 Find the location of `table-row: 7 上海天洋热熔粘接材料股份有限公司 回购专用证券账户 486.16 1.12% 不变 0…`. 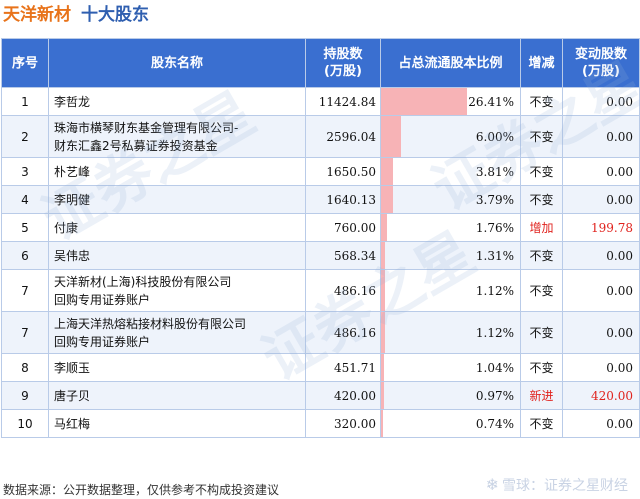

table-row: 7 上海天洋热熔粘接材料股份有限公司 回购专用证券账户 486.16 1.12% 不变 0… is located at coordinates (320, 332).